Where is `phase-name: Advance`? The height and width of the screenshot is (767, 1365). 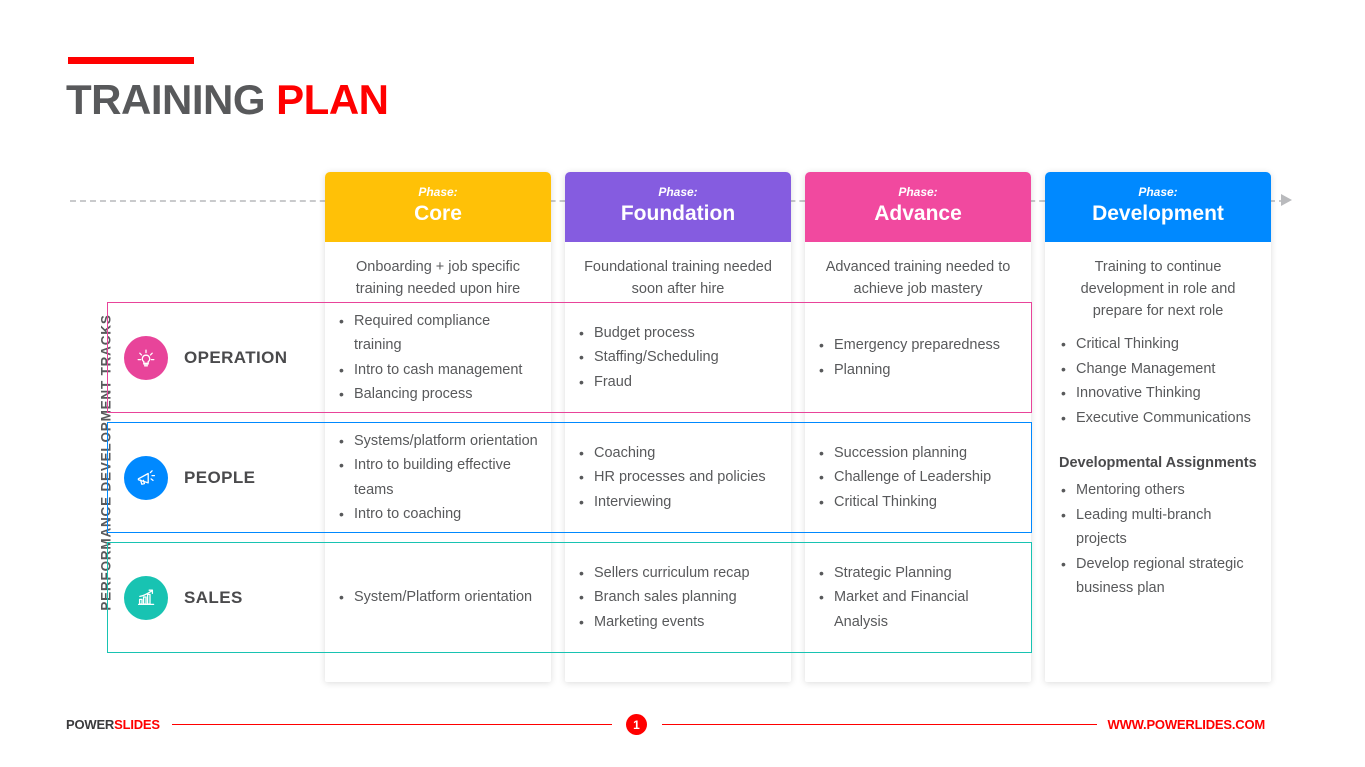 phase-name: Advance is located at coordinates (918, 213).